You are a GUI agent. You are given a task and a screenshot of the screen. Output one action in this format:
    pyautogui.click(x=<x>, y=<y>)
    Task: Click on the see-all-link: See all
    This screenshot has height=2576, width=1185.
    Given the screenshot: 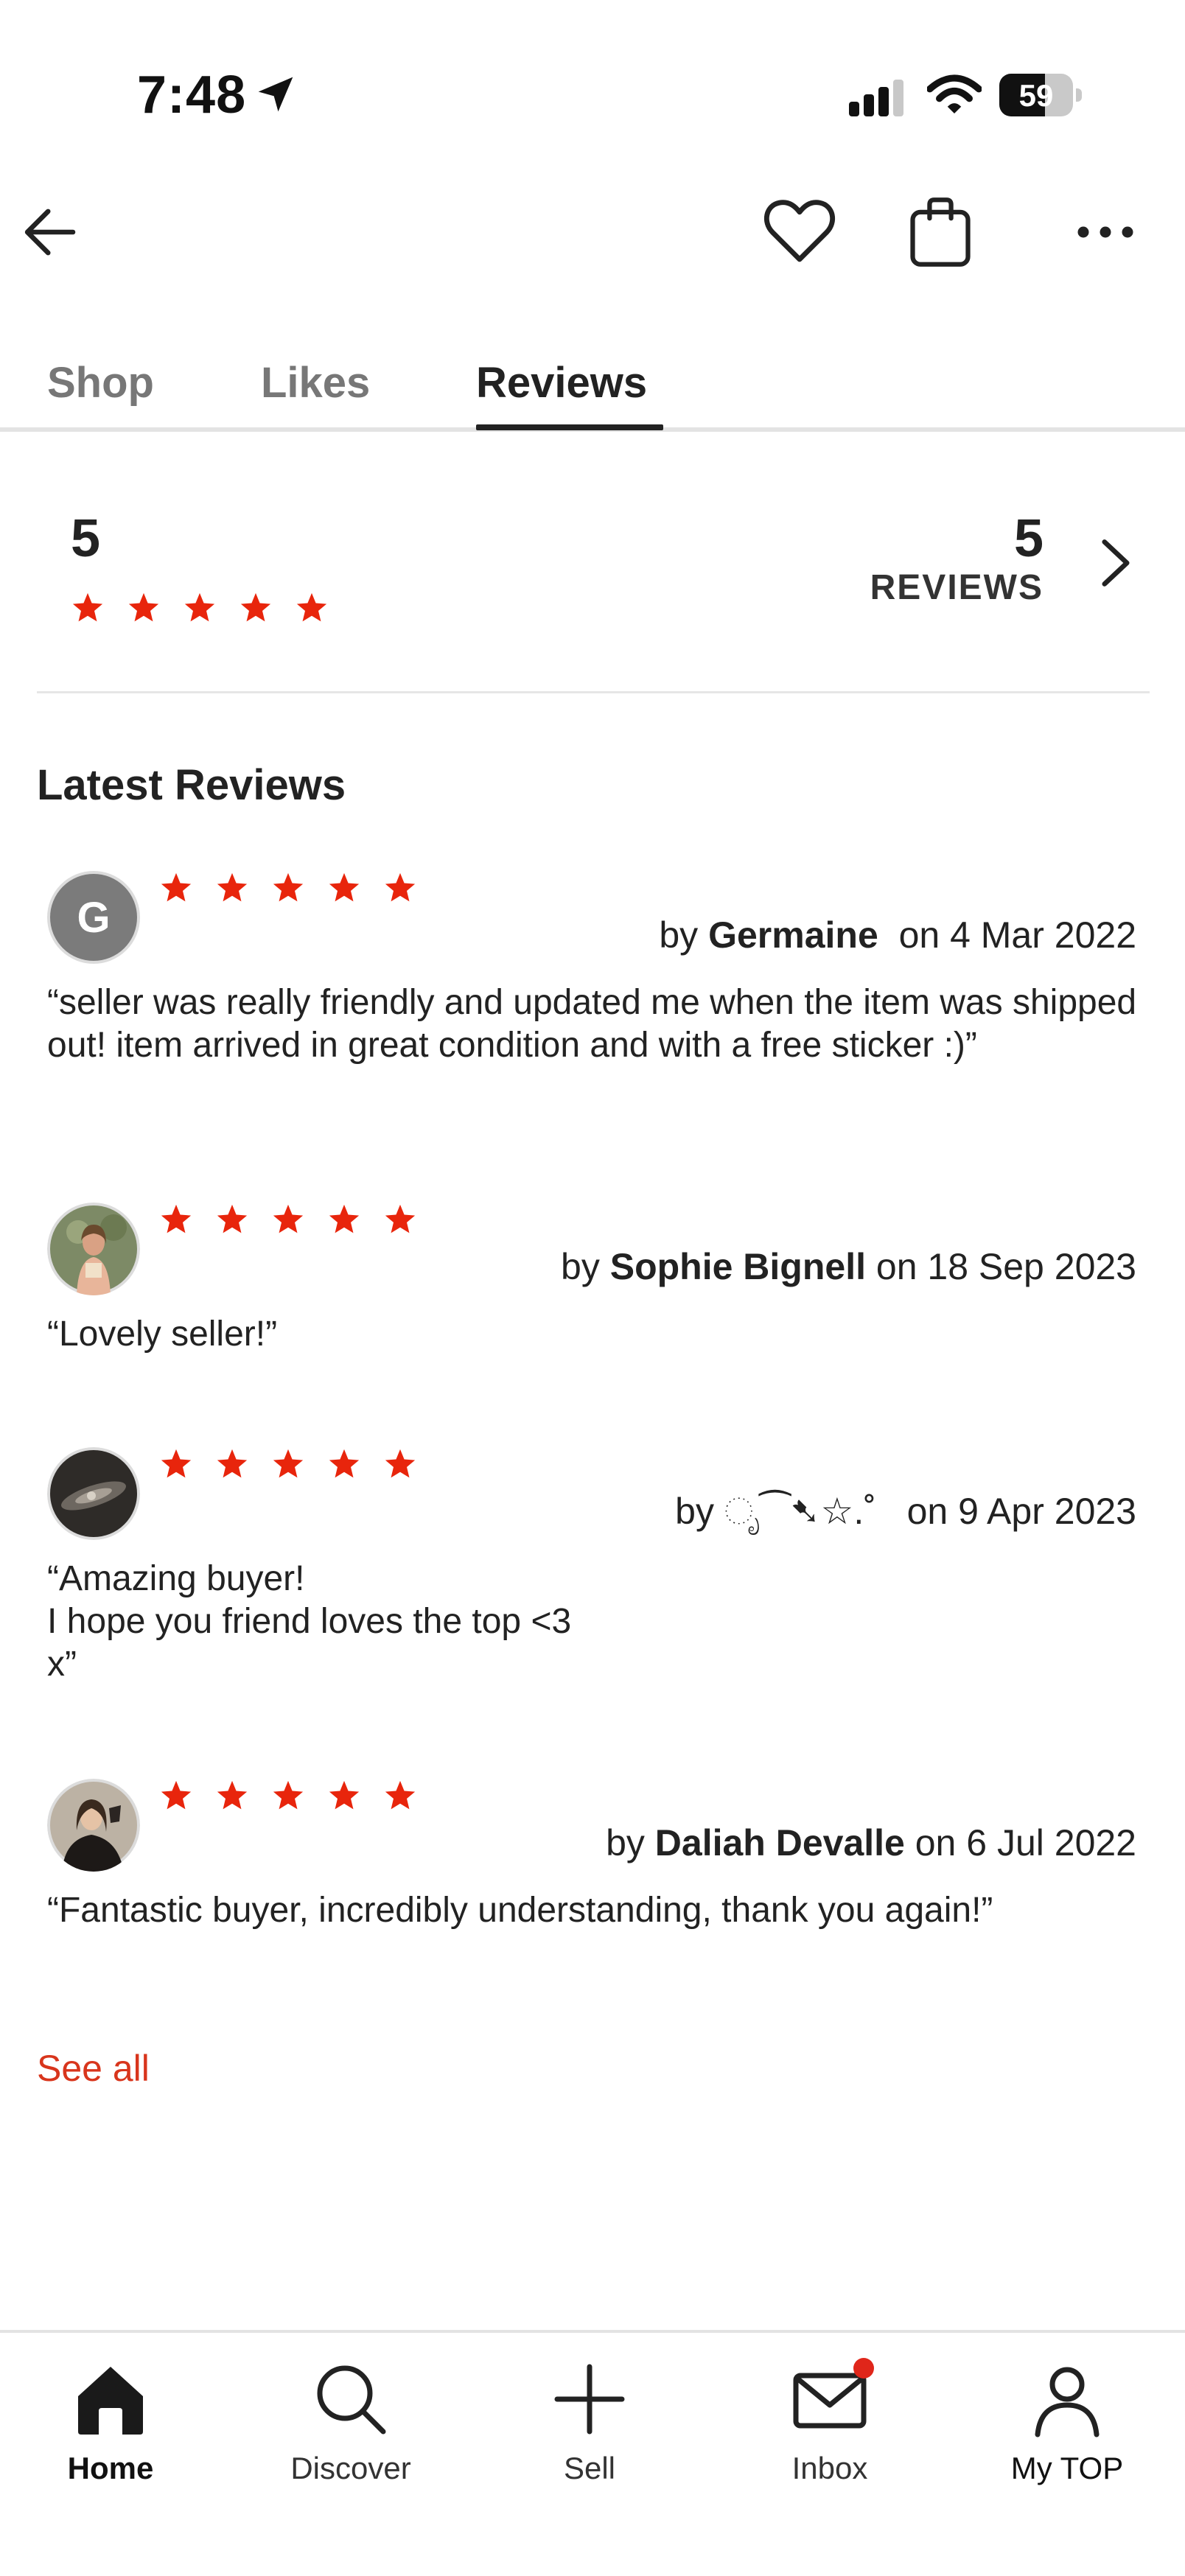 What is the action you would take?
    pyautogui.click(x=93, y=2068)
    